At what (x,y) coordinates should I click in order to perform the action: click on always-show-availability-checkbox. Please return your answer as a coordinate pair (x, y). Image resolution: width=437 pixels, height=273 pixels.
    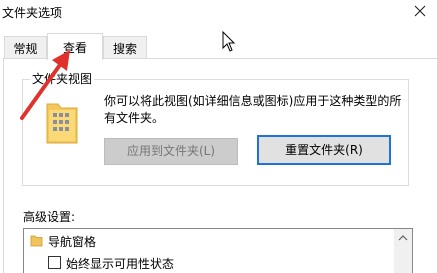
    Looking at the image, I should click on (54, 262).